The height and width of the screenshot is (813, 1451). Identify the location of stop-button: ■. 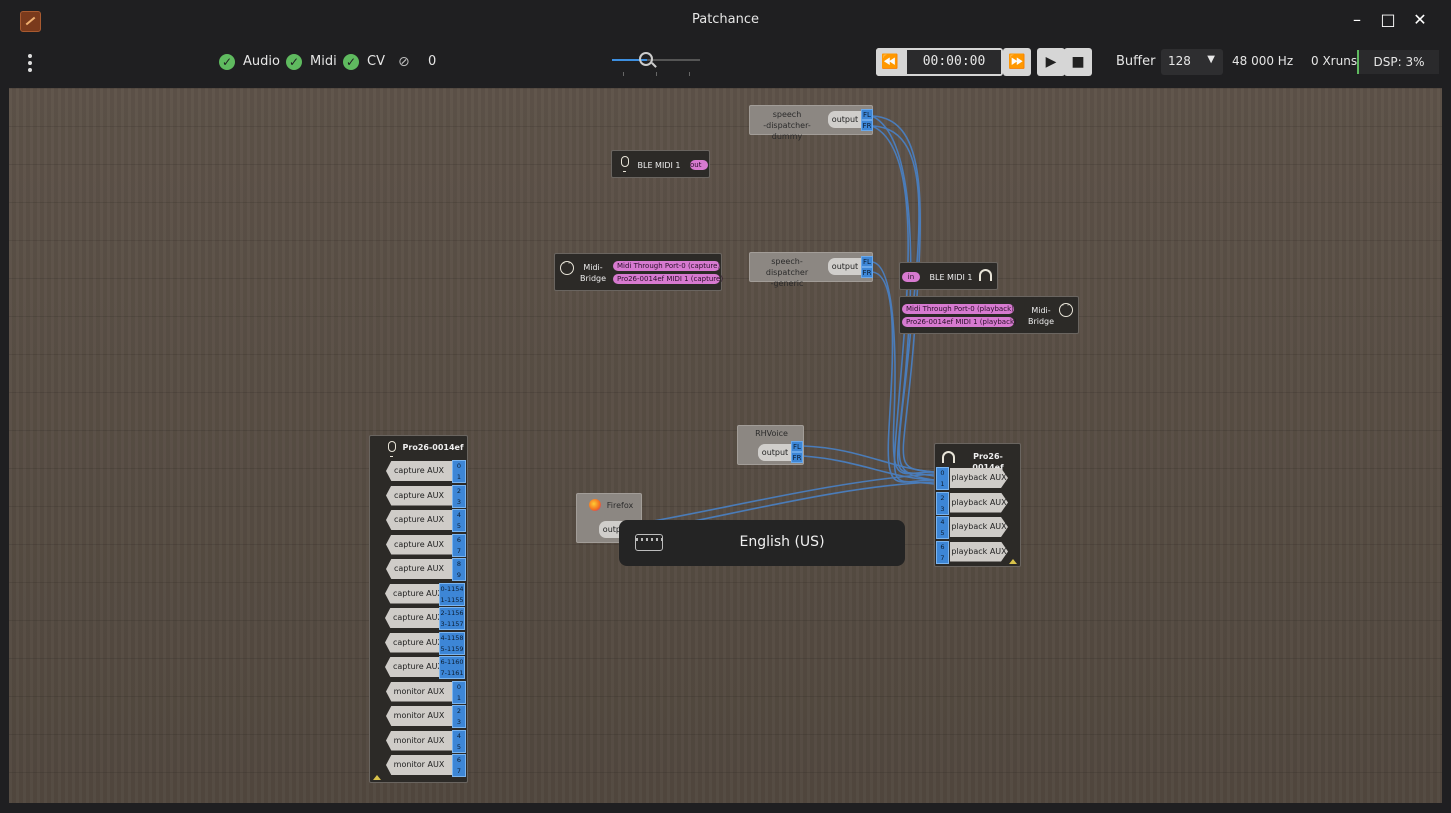
(1078, 62).